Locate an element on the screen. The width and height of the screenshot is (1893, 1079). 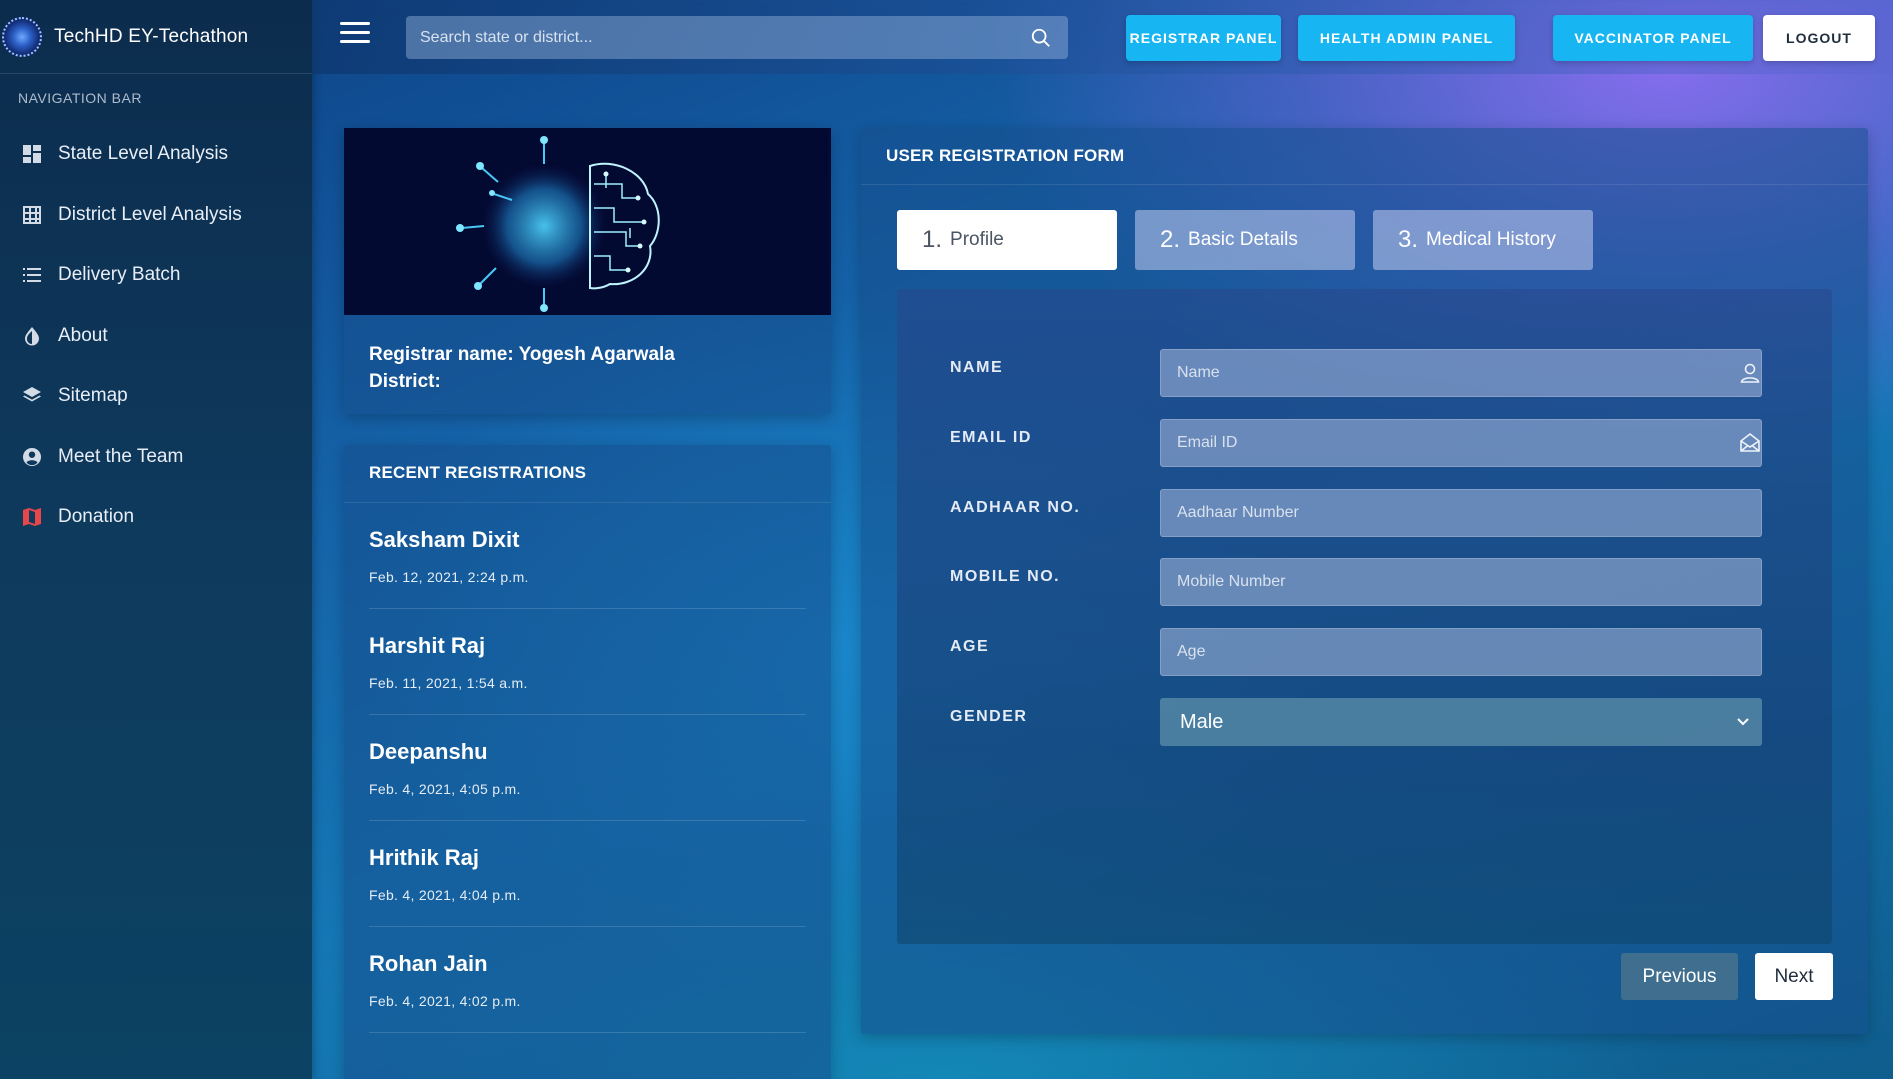
app-title: TechHD EY-Techathon is located at coordinates (151, 36).